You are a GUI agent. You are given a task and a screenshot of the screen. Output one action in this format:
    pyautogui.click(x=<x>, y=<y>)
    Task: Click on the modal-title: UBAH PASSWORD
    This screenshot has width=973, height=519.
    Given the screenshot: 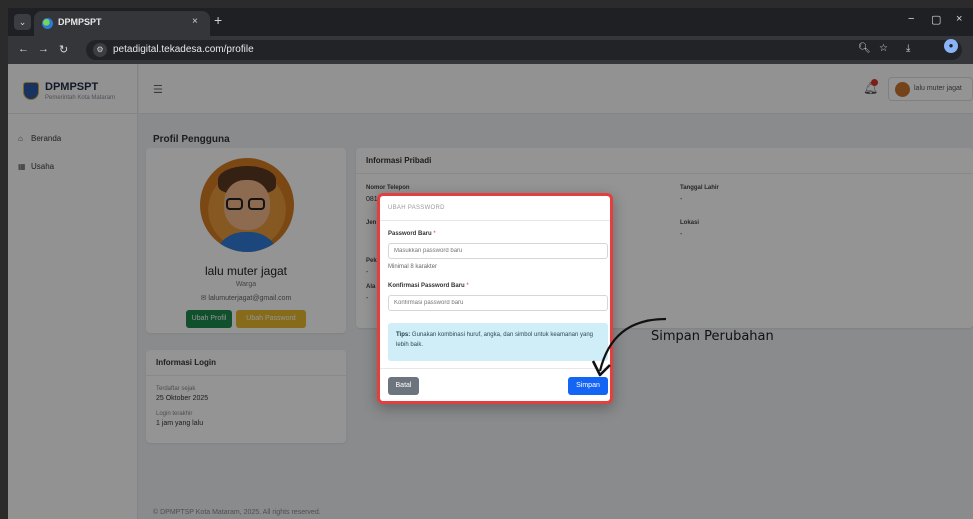 What is the action you would take?
    pyautogui.click(x=416, y=208)
    